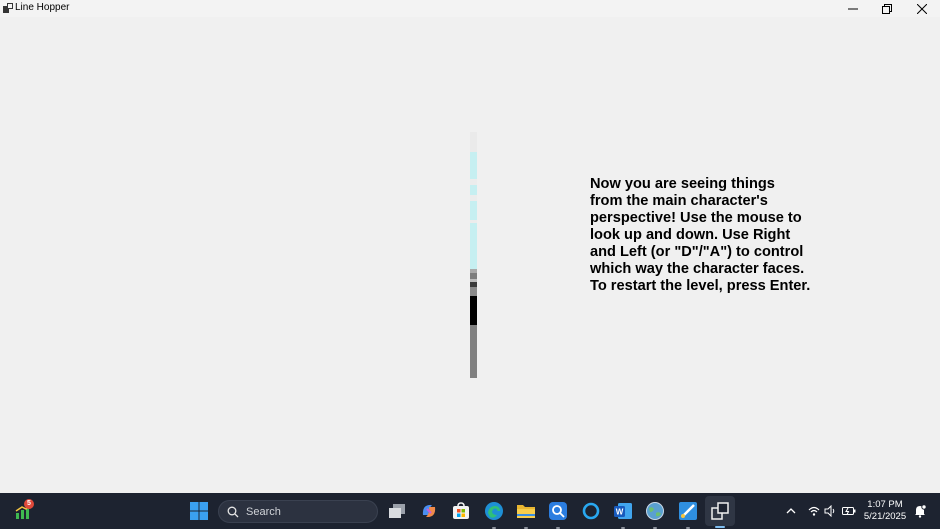  I want to click on app-icon, so click(8, 8).